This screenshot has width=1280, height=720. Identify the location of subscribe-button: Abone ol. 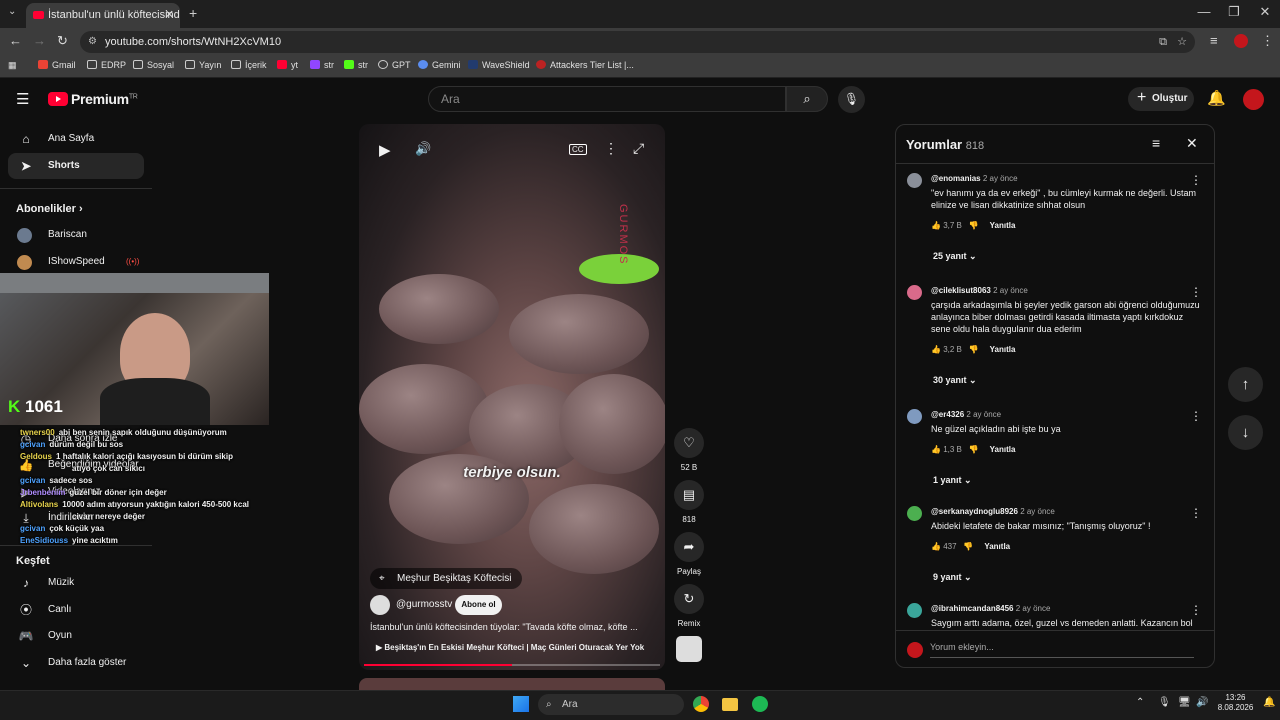
(478, 605).